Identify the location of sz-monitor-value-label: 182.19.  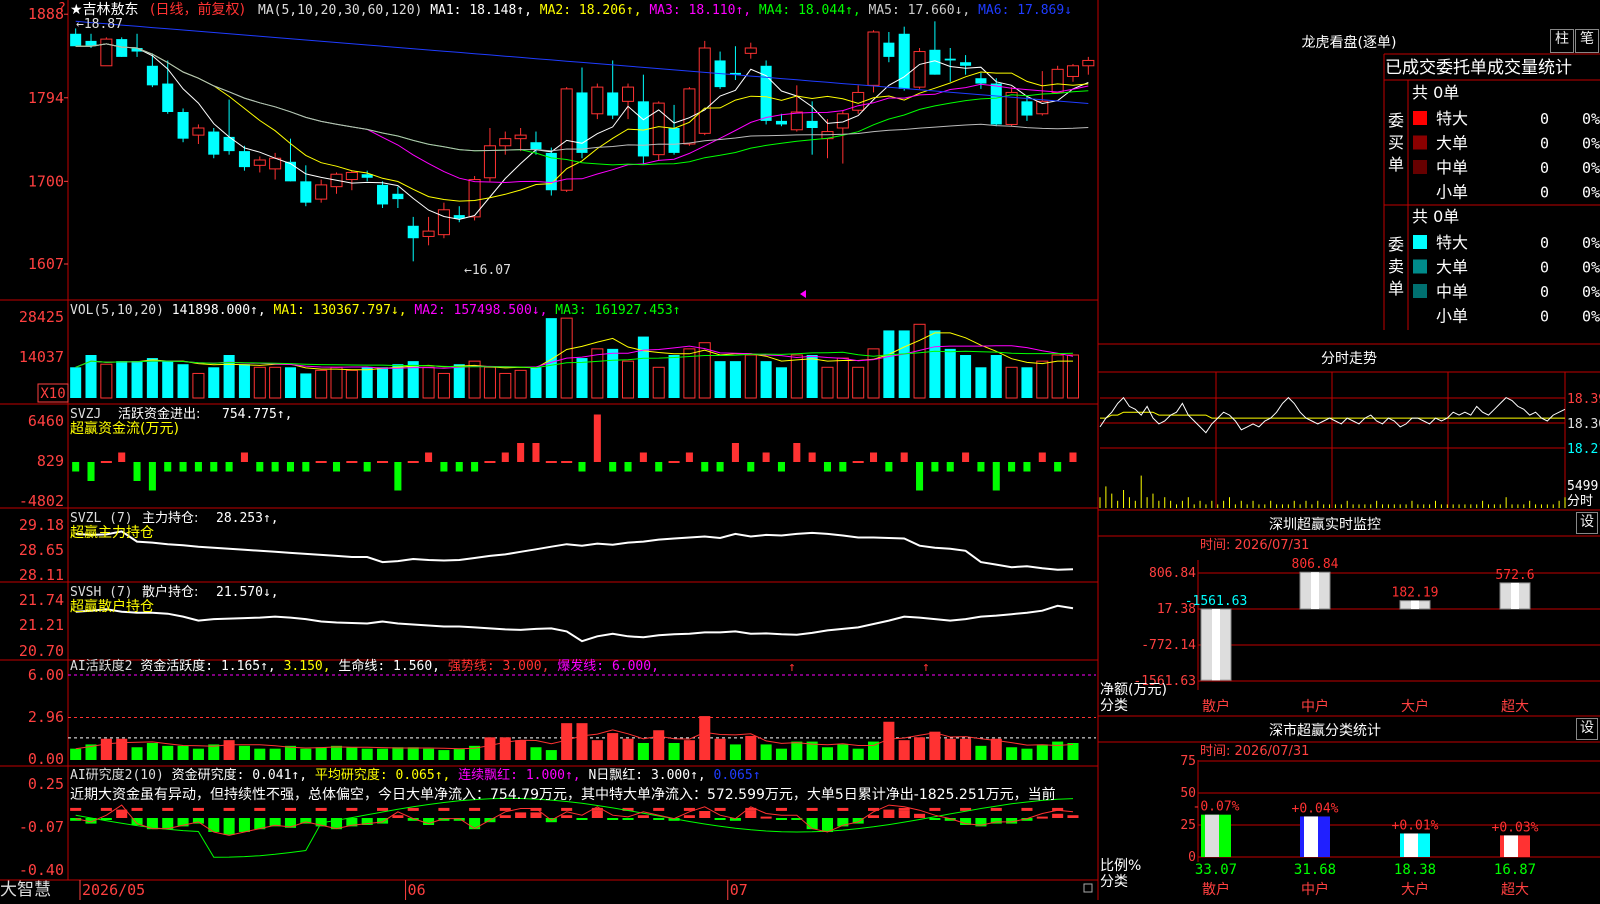
(1415, 593).